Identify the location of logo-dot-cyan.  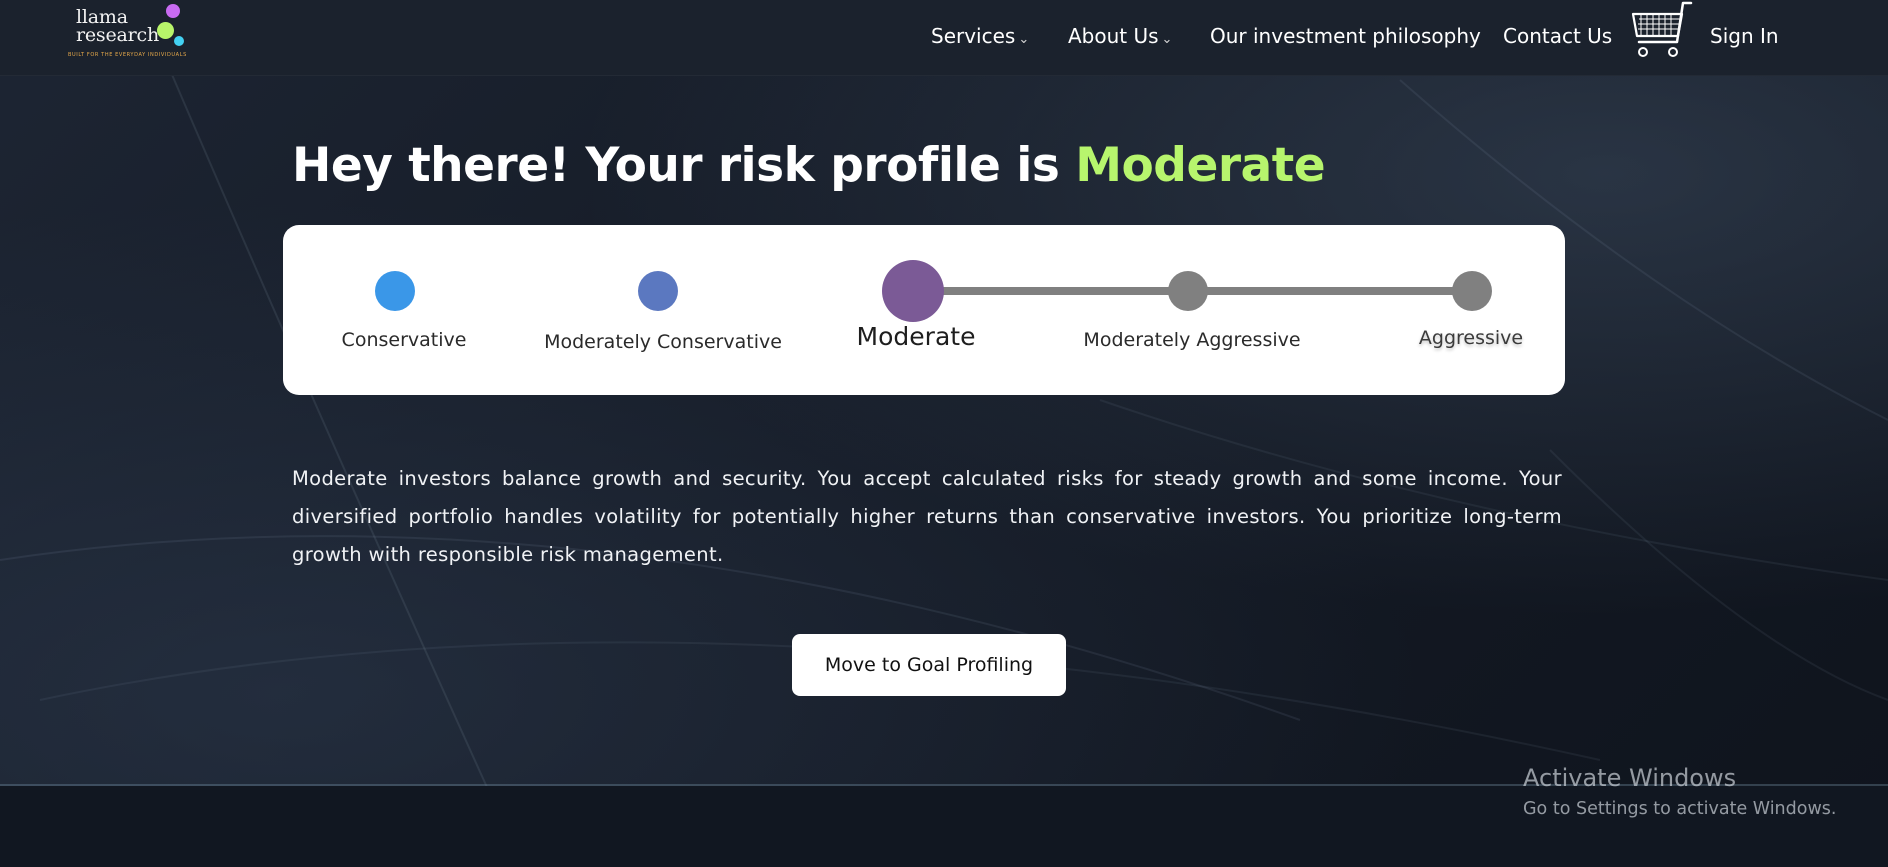
(179, 41).